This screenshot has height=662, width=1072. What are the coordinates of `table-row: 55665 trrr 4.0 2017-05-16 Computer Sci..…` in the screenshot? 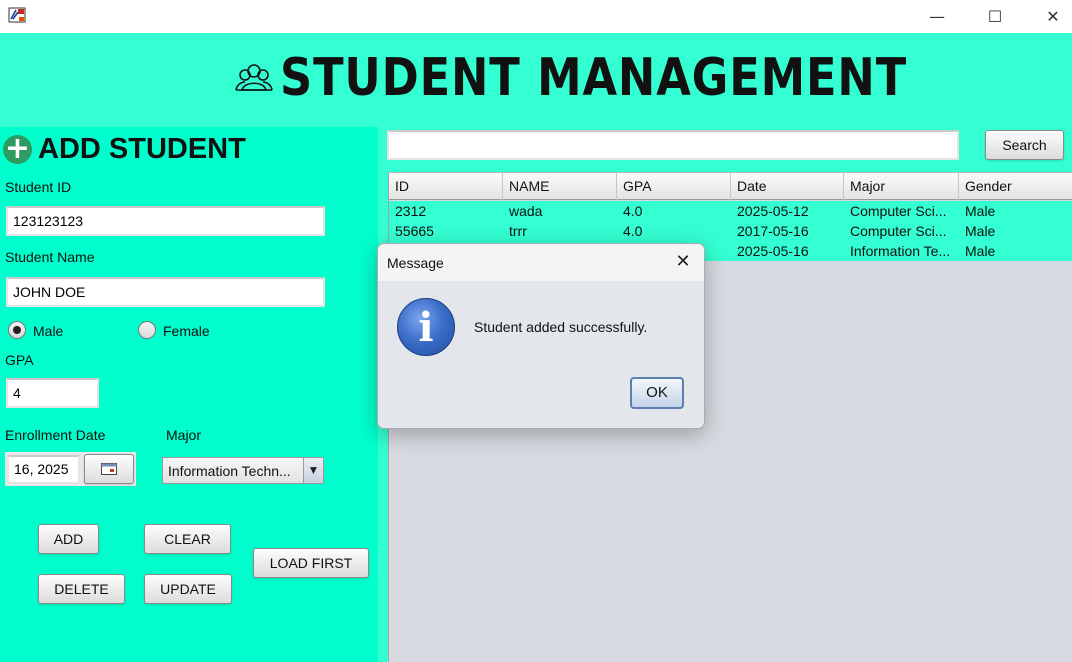 It's located at (730, 231).